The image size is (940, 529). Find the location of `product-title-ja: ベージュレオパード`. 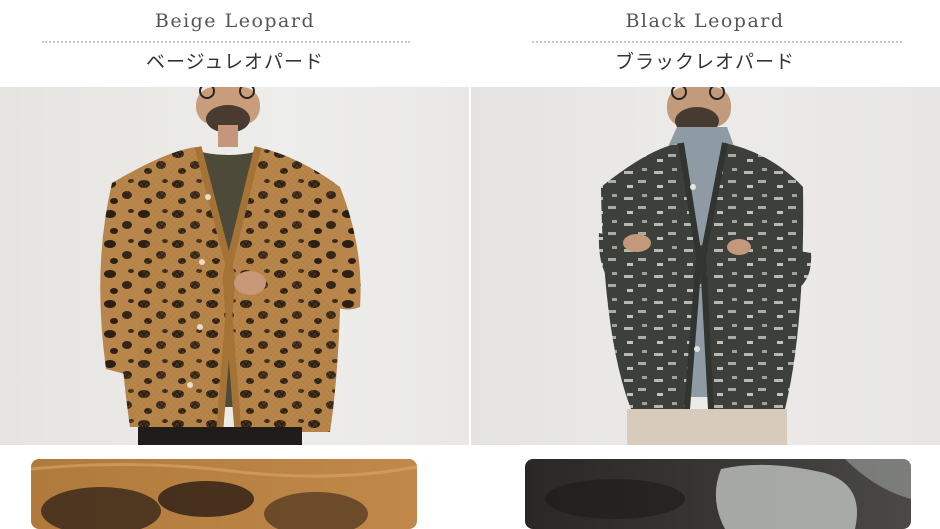

product-title-ja: ベージュレオパード is located at coordinates (235, 62).